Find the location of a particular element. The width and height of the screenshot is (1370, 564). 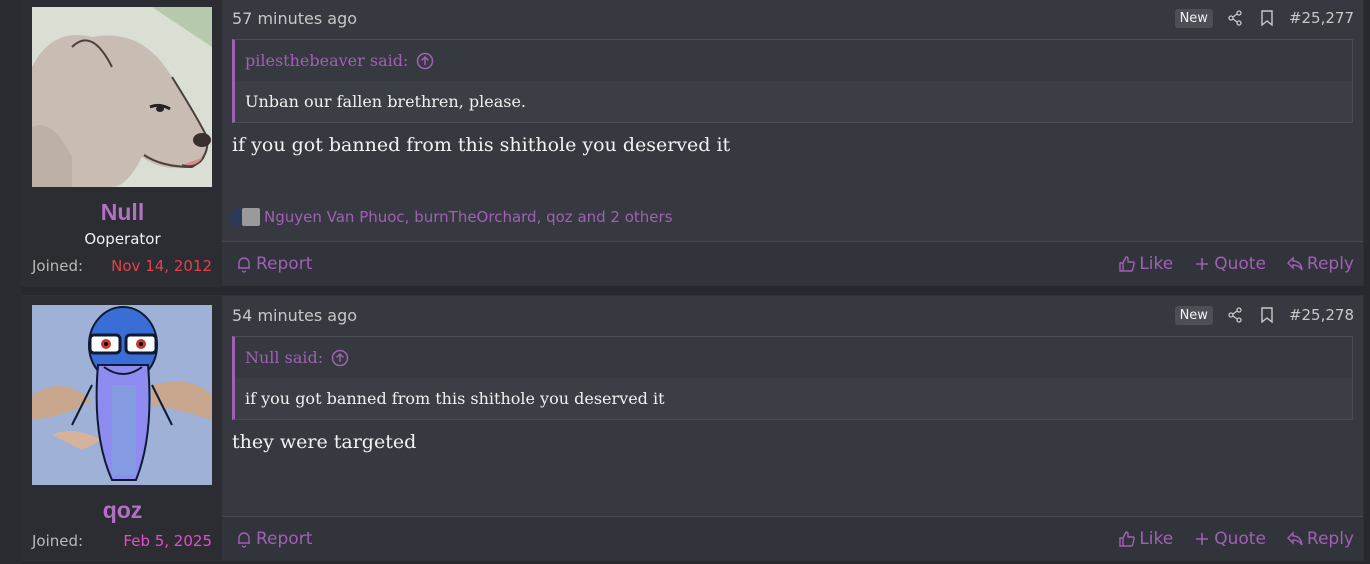

user-info-cell: qoz Joined: Feb 5, 2025 is located at coordinates (122, 428).